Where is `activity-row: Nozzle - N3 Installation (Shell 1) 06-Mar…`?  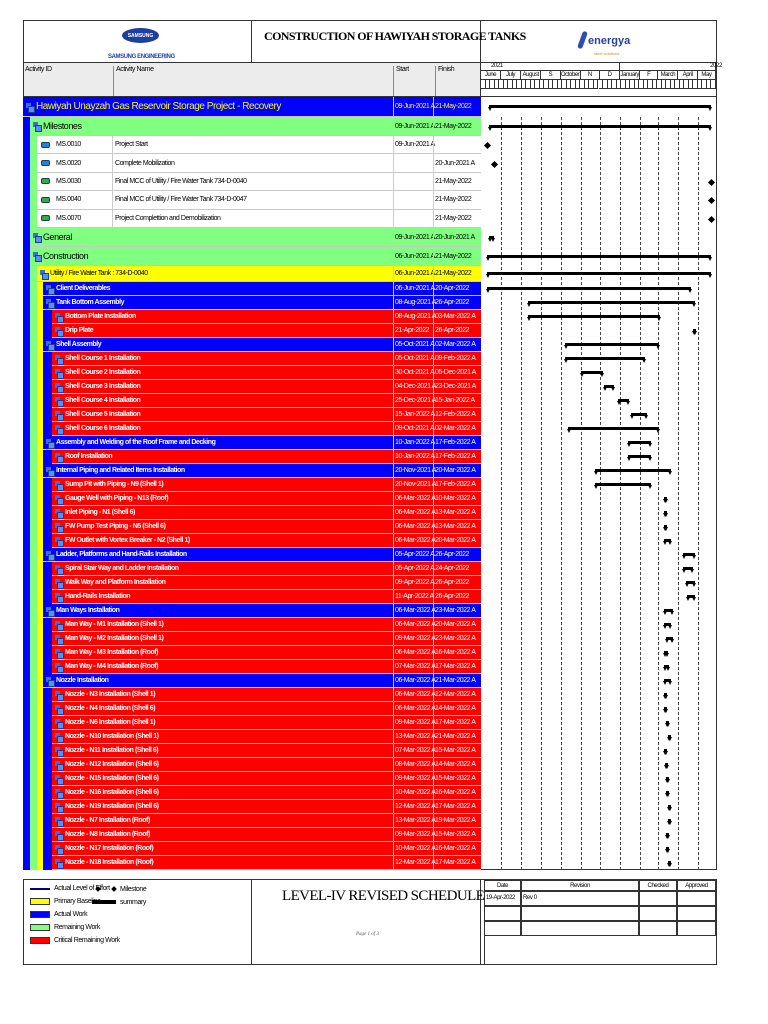
activity-row: Nozzle - N3 Installation (Shell 1) 06-Mar… is located at coordinates (266, 695).